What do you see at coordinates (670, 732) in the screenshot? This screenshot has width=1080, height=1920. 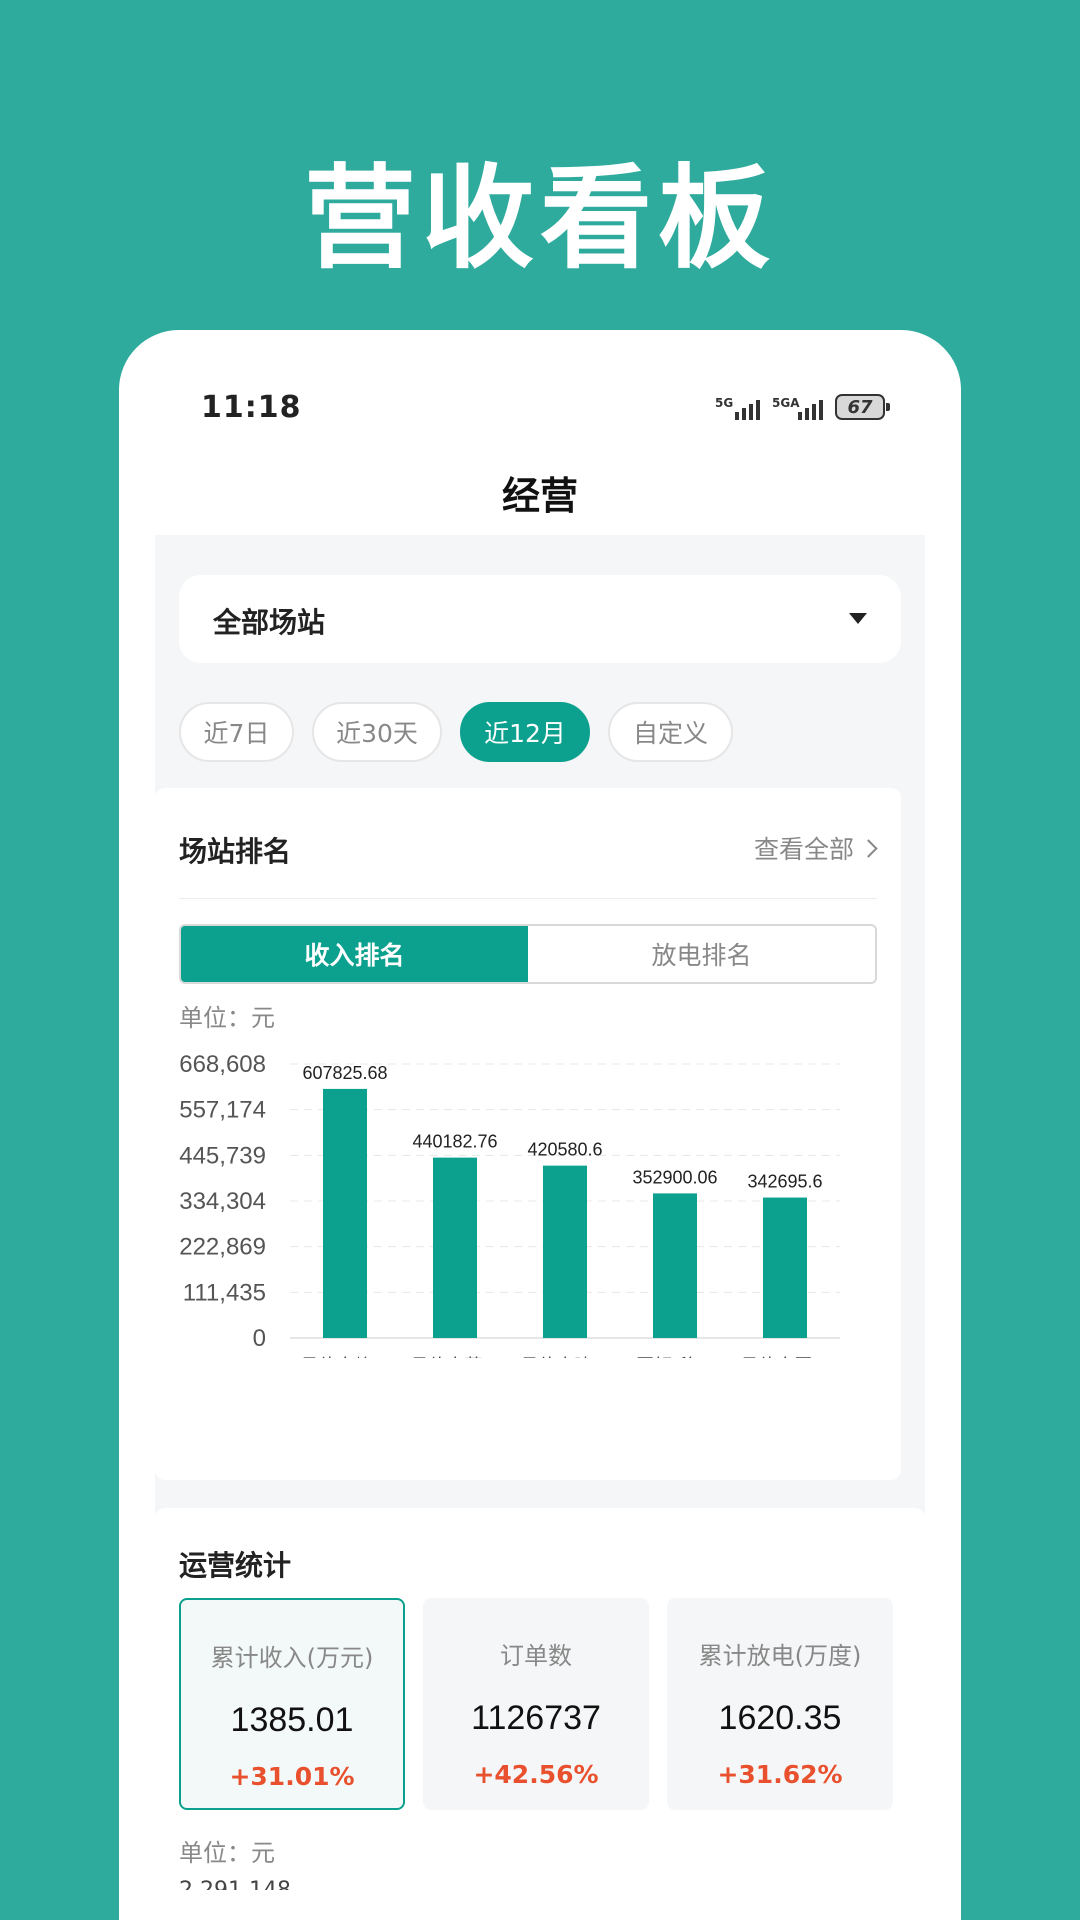 I see `chip-custom: 自定义` at bounding box center [670, 732].